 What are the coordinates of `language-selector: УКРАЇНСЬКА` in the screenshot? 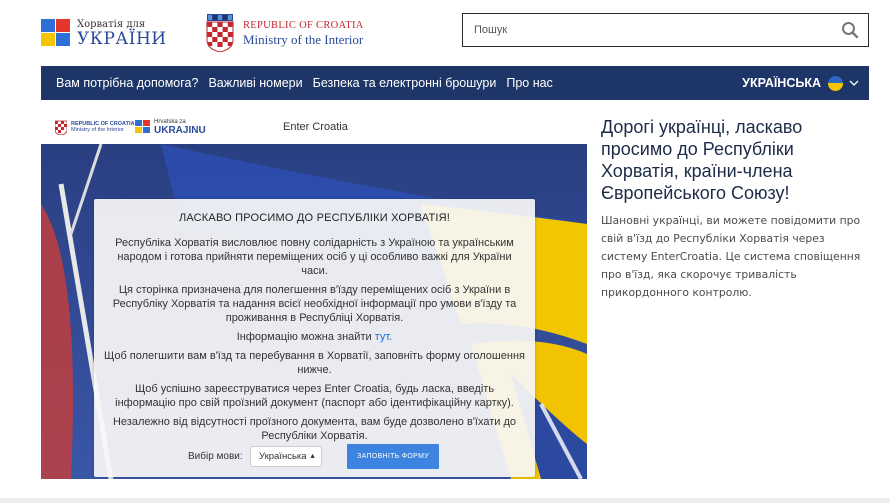 It's located at (800, 83).